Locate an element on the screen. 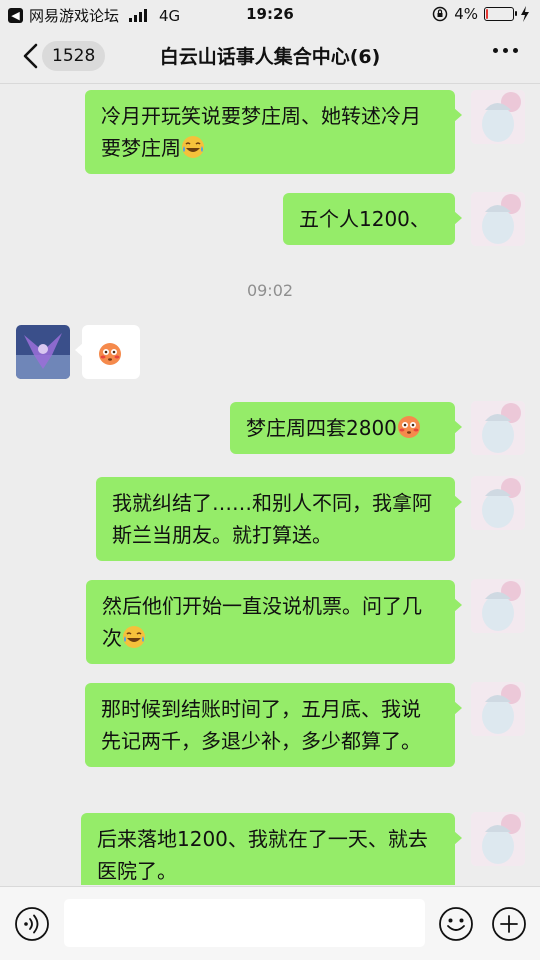 This screenshot has width=540, height=960. message-text: 然后他们开始一直没说机票。问了几次 is located at coordinates (262, 622).